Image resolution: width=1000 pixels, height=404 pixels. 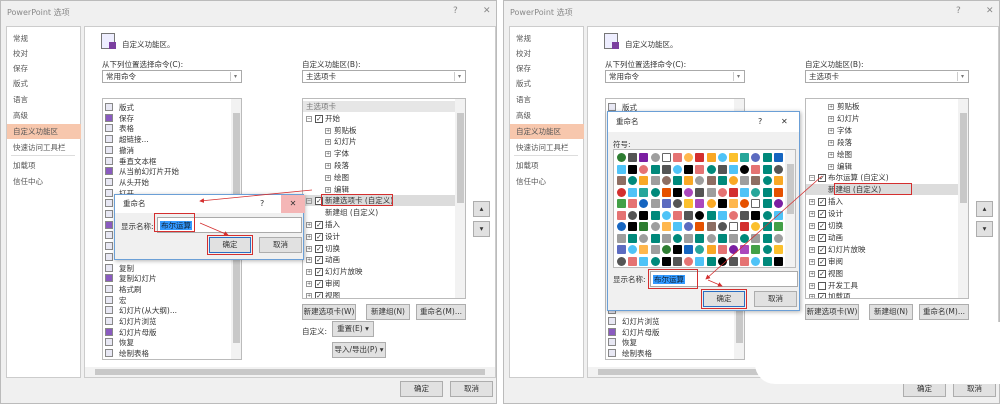 What do you see at coordinates (167, 150) in the screenshot?
I see `command-item: 撤消` at bounding box center [167, 150].